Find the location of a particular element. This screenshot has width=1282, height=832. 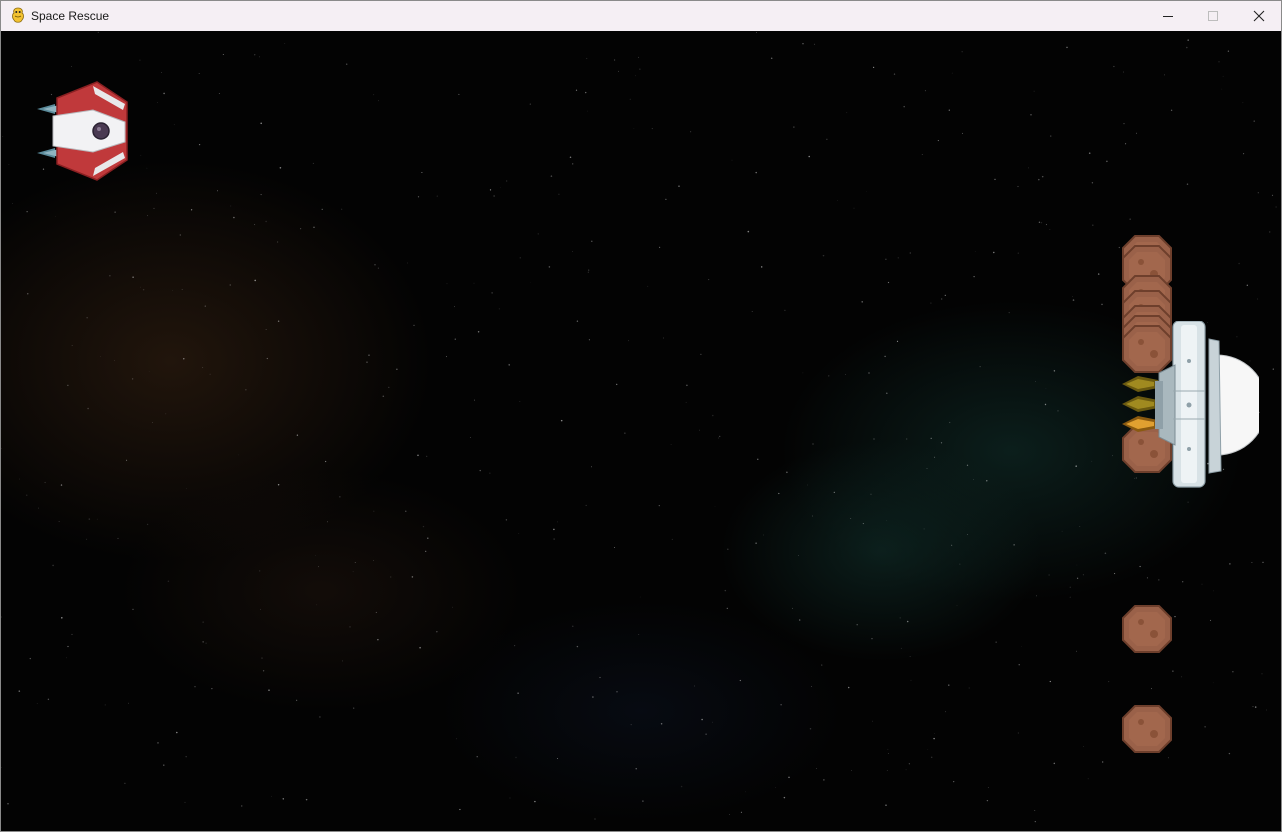

maximize-icon is located at coordinates (1213, 16).